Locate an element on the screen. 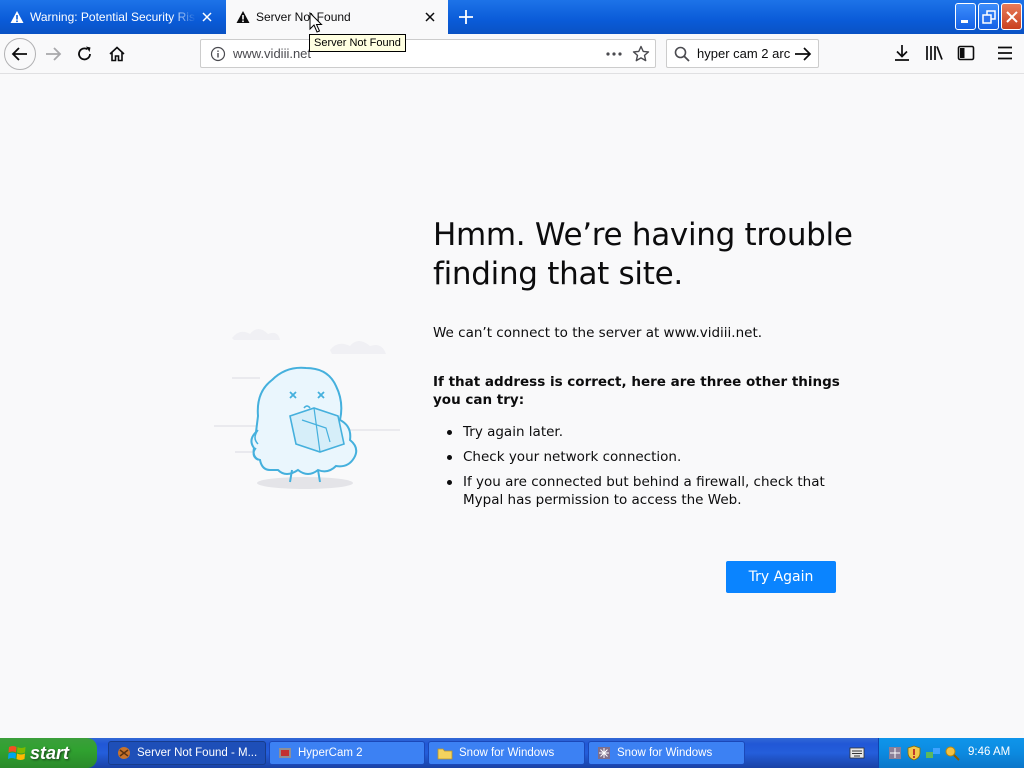 The image size is (1024, 768). restore-button is located at coordinates (988, 16).